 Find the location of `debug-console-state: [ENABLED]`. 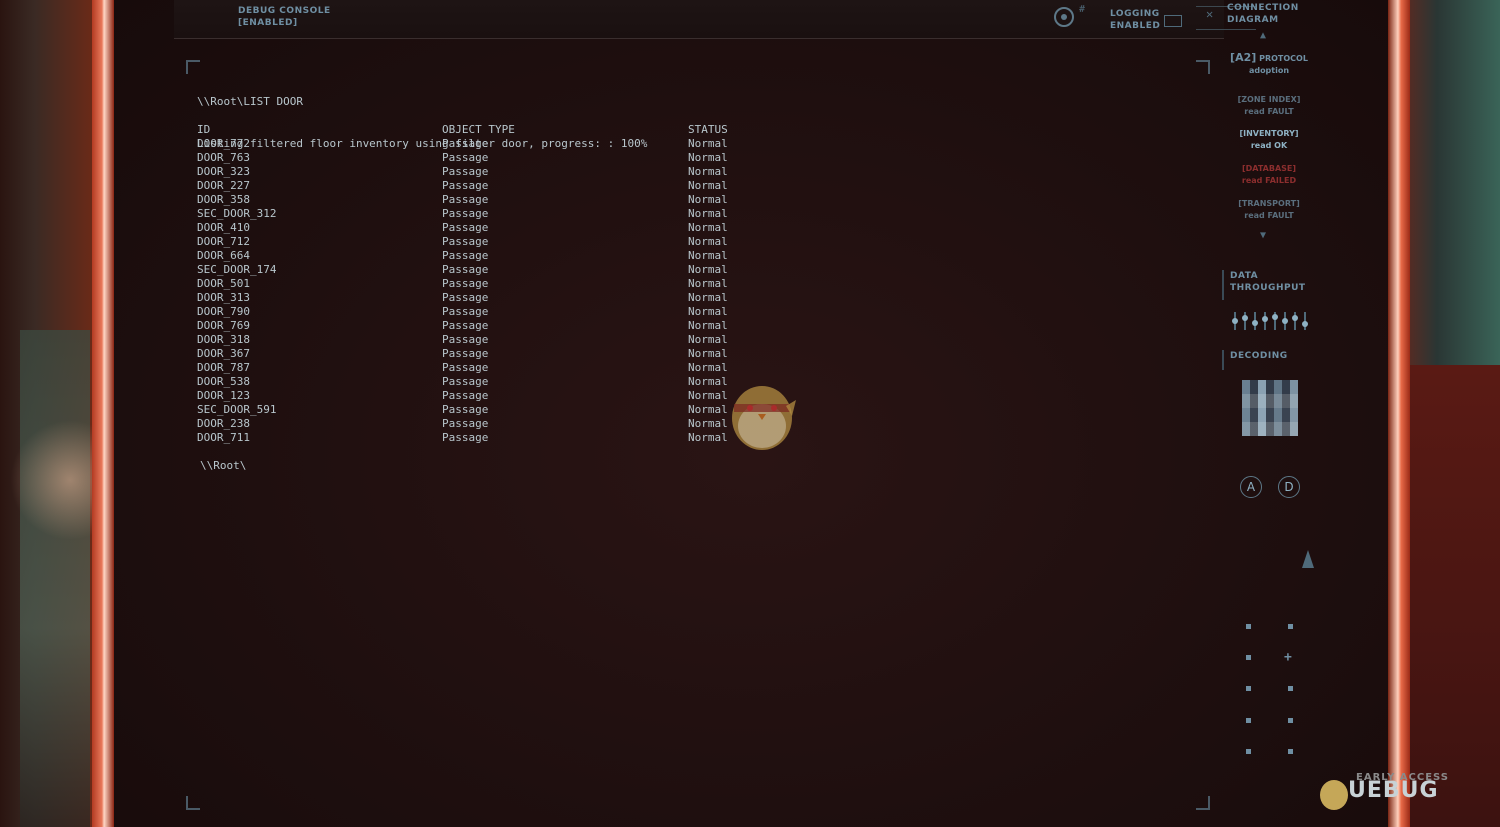

debug-console-state: [ENABLED] is located at coordinates (268, 23).